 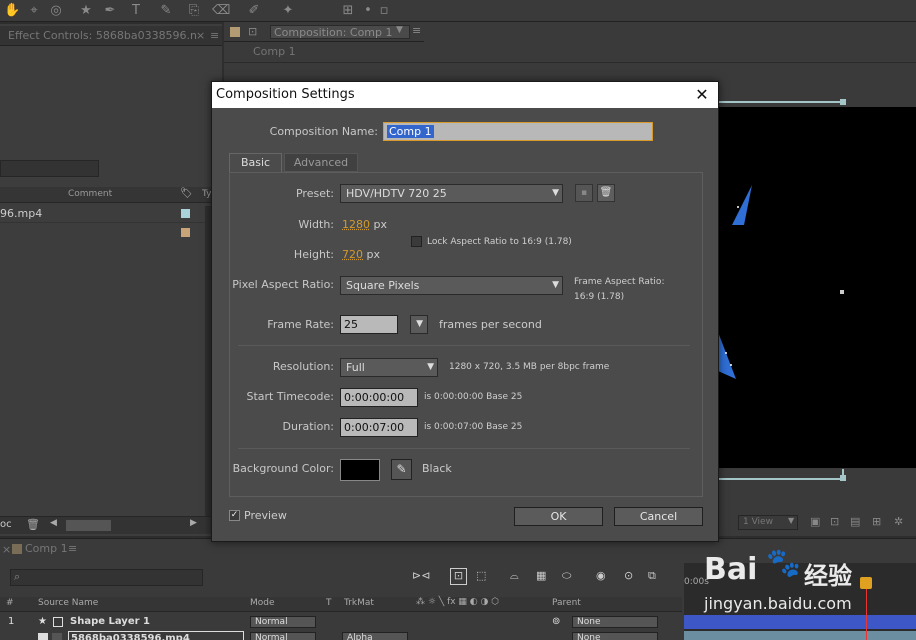 I want to click on duration-input: 0:00:07:00, so click(x=379, y=427).